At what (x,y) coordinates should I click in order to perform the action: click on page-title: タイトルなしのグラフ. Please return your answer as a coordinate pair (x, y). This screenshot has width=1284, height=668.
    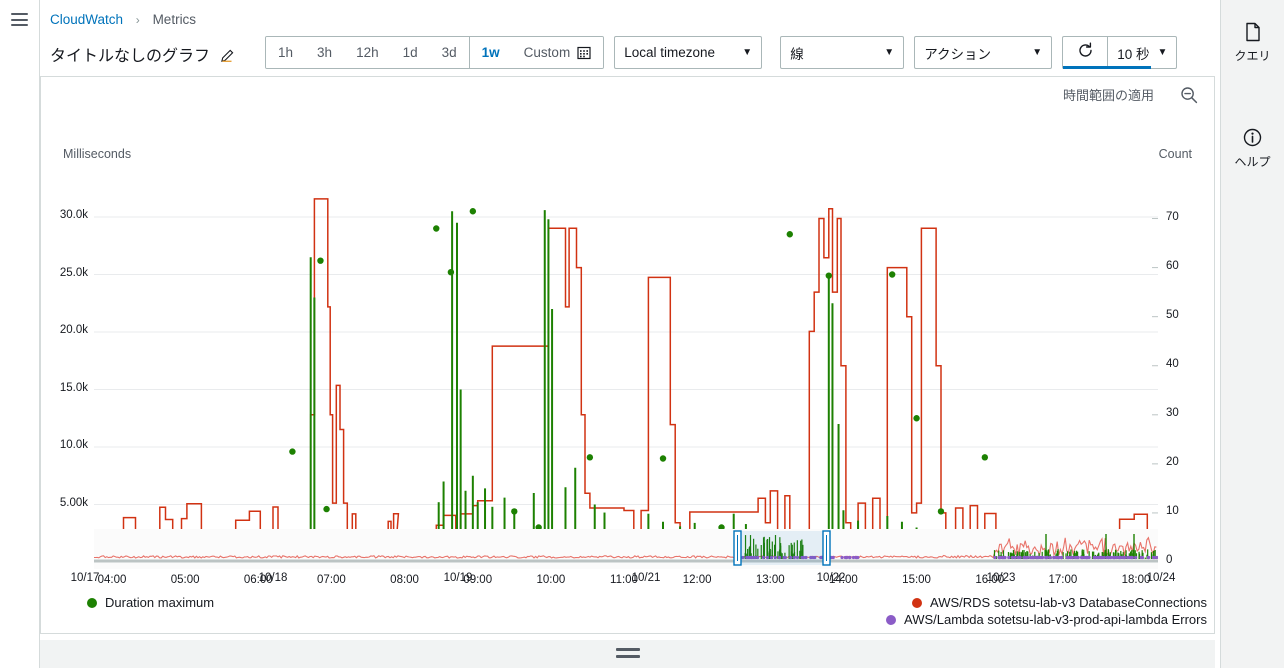
    Looking at the image, I should click on (142, 55).